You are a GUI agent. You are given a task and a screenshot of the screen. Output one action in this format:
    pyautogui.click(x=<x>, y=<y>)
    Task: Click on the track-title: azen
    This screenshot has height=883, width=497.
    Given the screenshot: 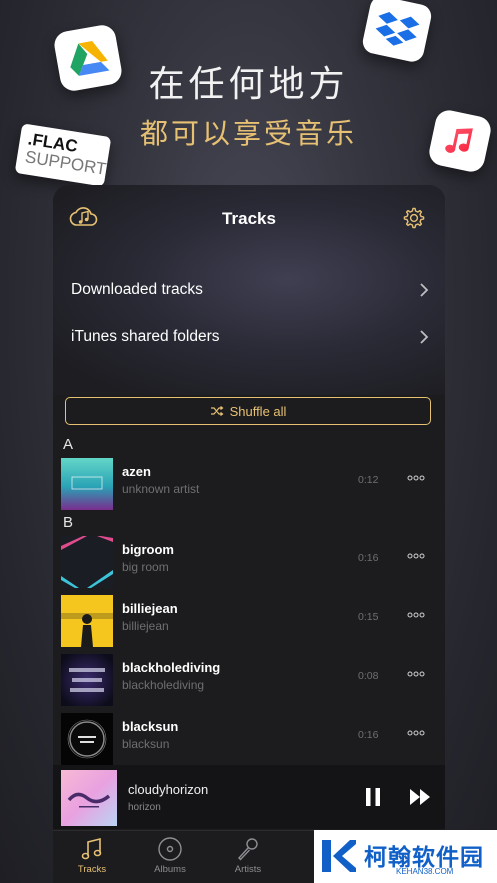 What is the action you would take?
    pyautogui.click(x=136, y=471)
    